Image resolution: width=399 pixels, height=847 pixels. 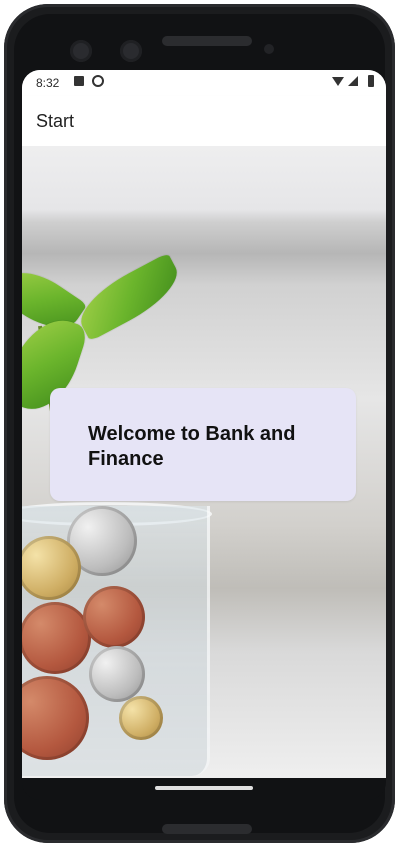 I want to click on sim-icon, so click(x=79, y=81).